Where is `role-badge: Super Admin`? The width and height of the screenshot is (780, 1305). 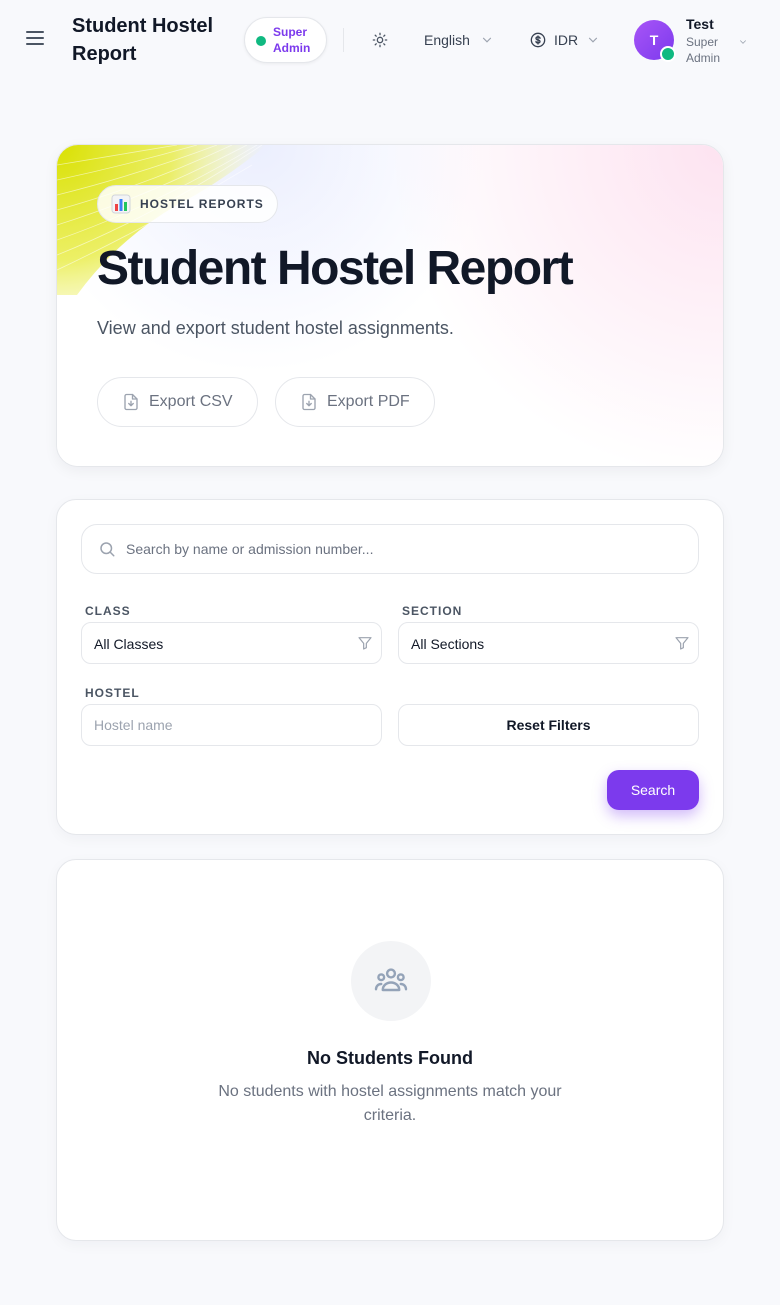 role-badge: Super Admin is located at coordinates (285, 40).